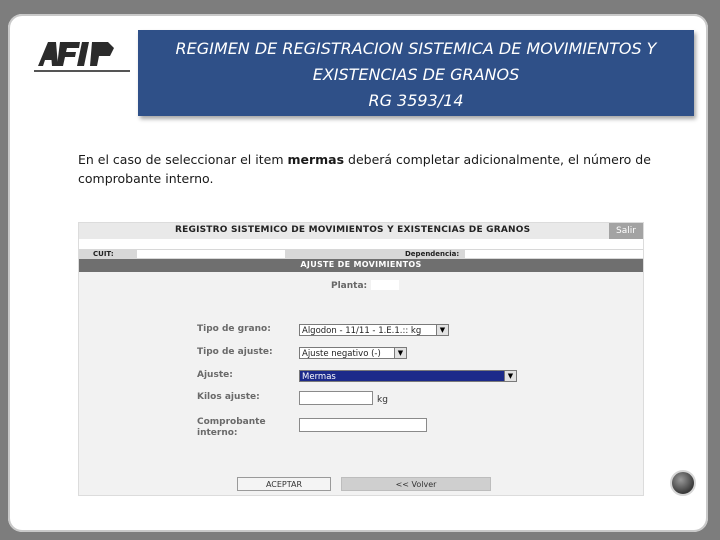 Image resolution: width=720 pixels, height=540 pixels. I want to click on tipo-ajuste-label: Tipo de ajuste:, so click(235, 352).